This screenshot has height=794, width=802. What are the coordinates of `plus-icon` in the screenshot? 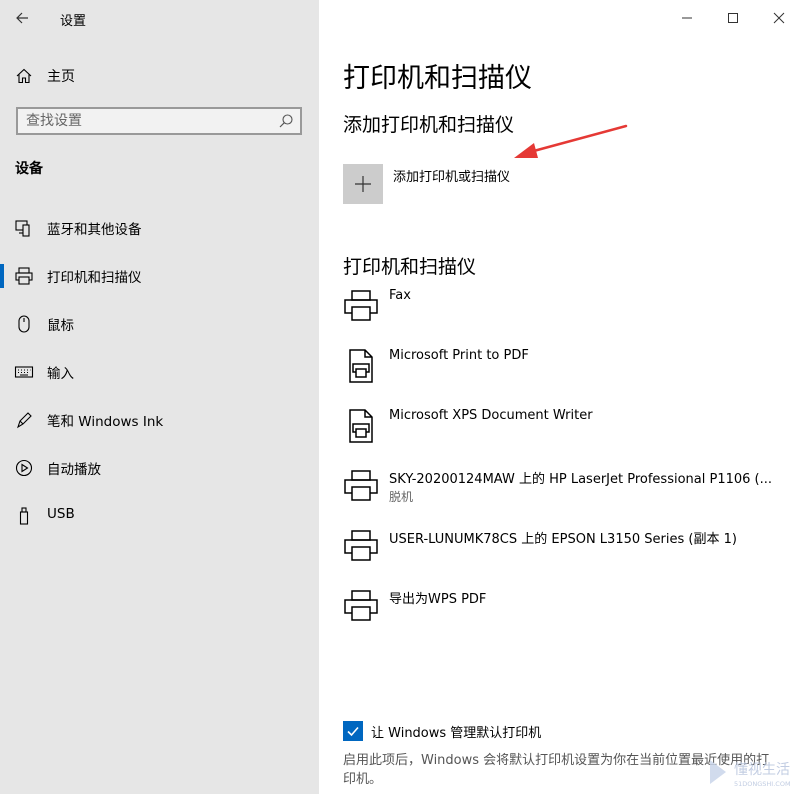 It's located at (363, 184).